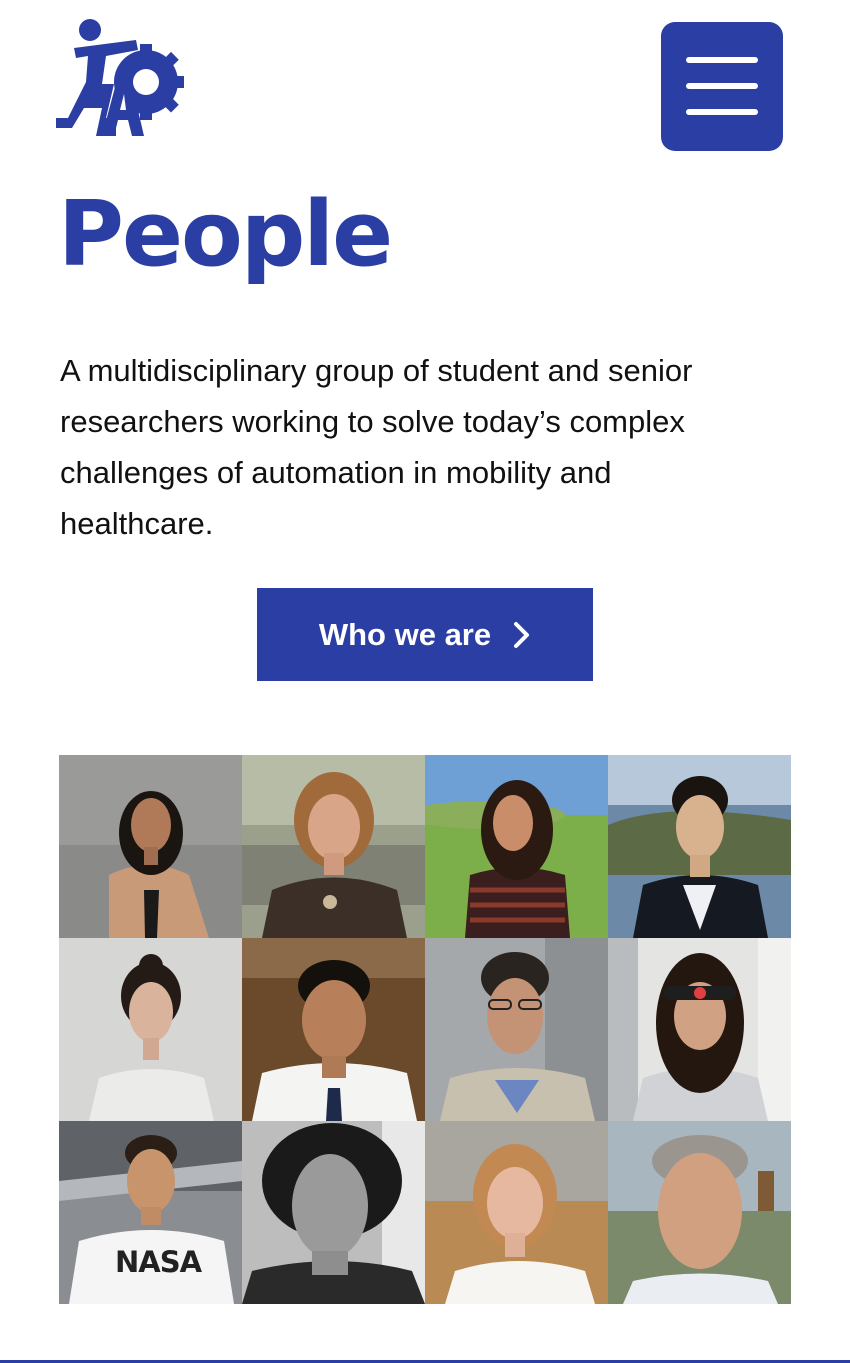 The image size is (850, 1363). I want to click on chevron-right-icon, so click(522, 634).